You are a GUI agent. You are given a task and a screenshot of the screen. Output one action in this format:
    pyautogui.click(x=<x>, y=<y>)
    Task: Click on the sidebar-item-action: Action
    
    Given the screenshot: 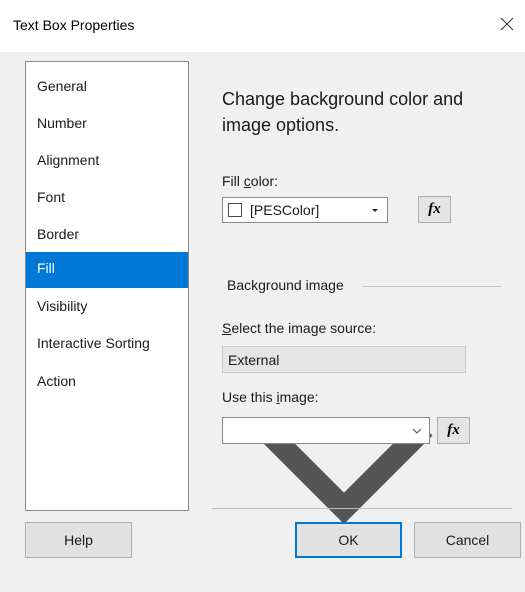 What is the action you would take?
    pyautogui.click(x=107, y=383)
    